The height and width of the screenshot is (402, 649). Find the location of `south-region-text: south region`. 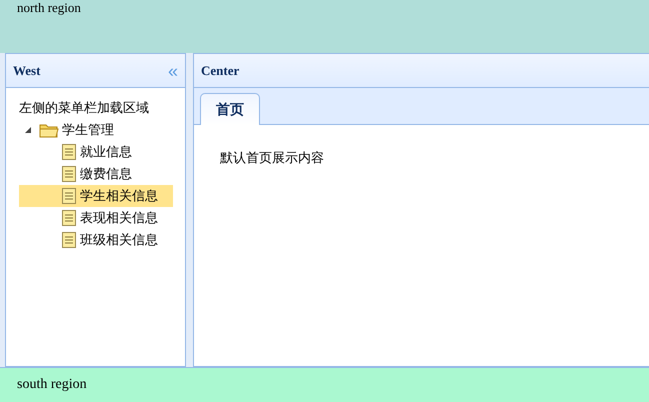

south-region-text: south region is located at coordinates (52, 385).